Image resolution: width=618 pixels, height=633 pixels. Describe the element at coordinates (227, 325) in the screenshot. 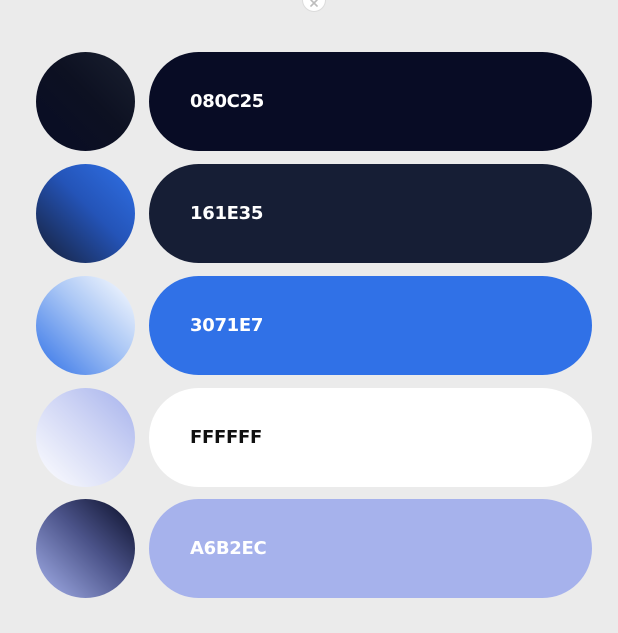

I see `hex-code-label: 3071E7` at that location.